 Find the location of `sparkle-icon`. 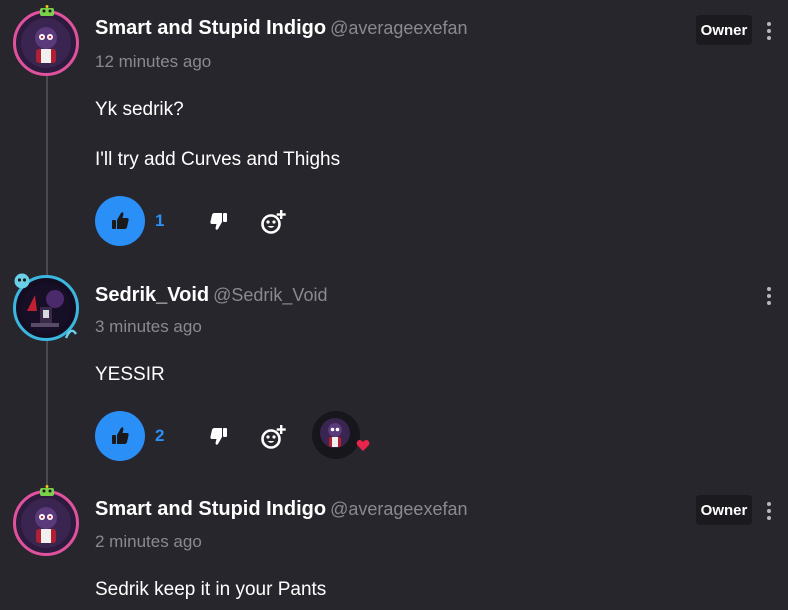

sparkle-icon is located at coordinates (71, 334).